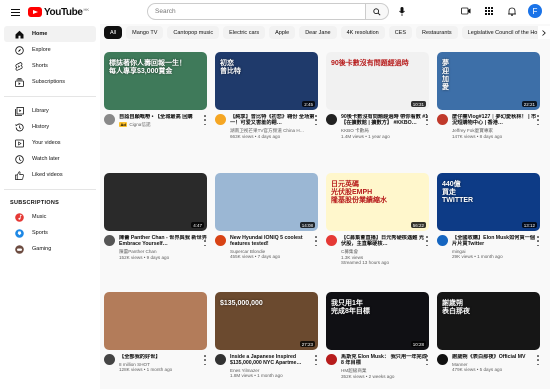 The width and height of the screenshot is (550, 389). Describe the element at coordinates (244, 32) in the screenshot. I see `chip-electric-cars: Electric cars` at that location.